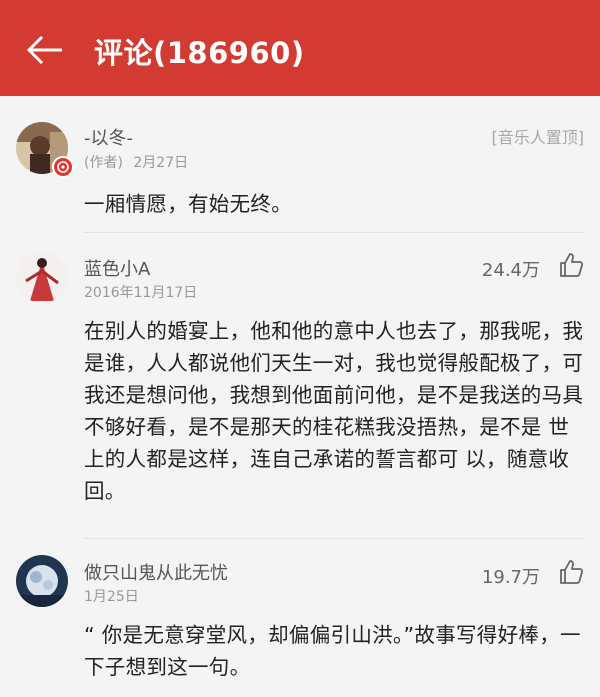 This screenshot has height=697, width=600. What do you see at coordinates (108, 137) in the screenshot?
I see `comment-author: -以冬-` at bounding box center [108, 137].